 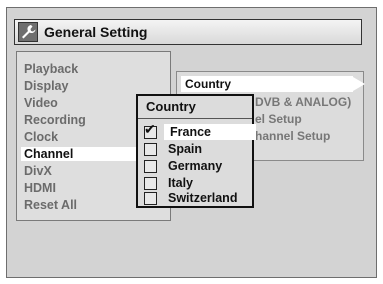 What do you see at coordinates (96, 32) in the screenshot?
I see `page-title: General Setting` at bounding box center [96, 32].